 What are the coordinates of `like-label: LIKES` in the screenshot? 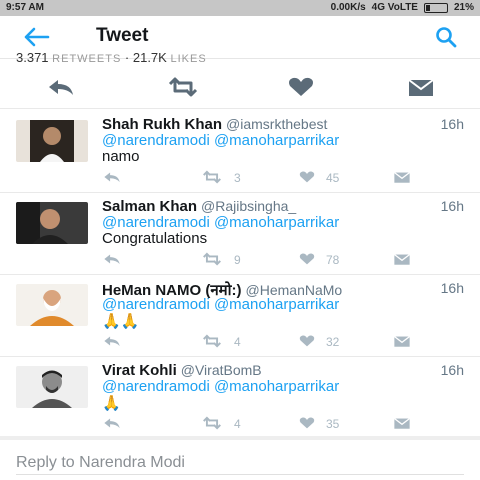 It's located at (188, 57).